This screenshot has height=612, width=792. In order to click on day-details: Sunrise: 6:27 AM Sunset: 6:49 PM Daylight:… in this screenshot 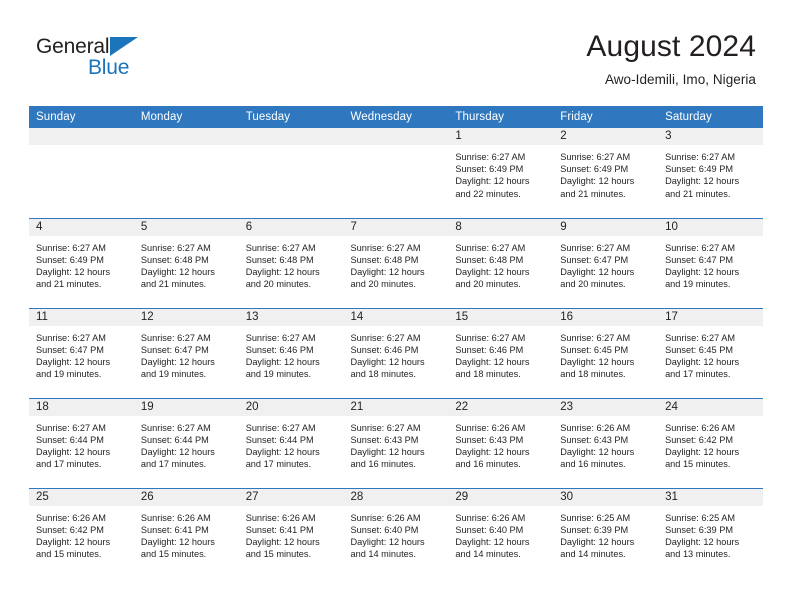, I will do `click(500, 172)`.